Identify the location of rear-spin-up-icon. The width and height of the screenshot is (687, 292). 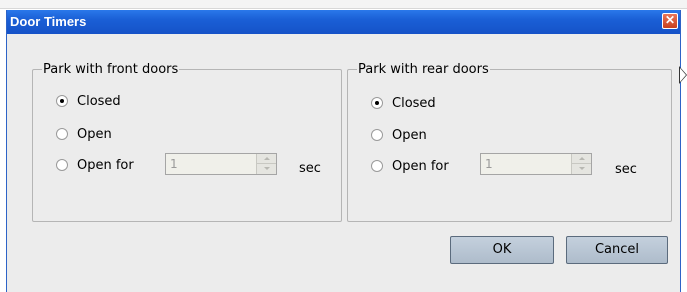
(581, 159).